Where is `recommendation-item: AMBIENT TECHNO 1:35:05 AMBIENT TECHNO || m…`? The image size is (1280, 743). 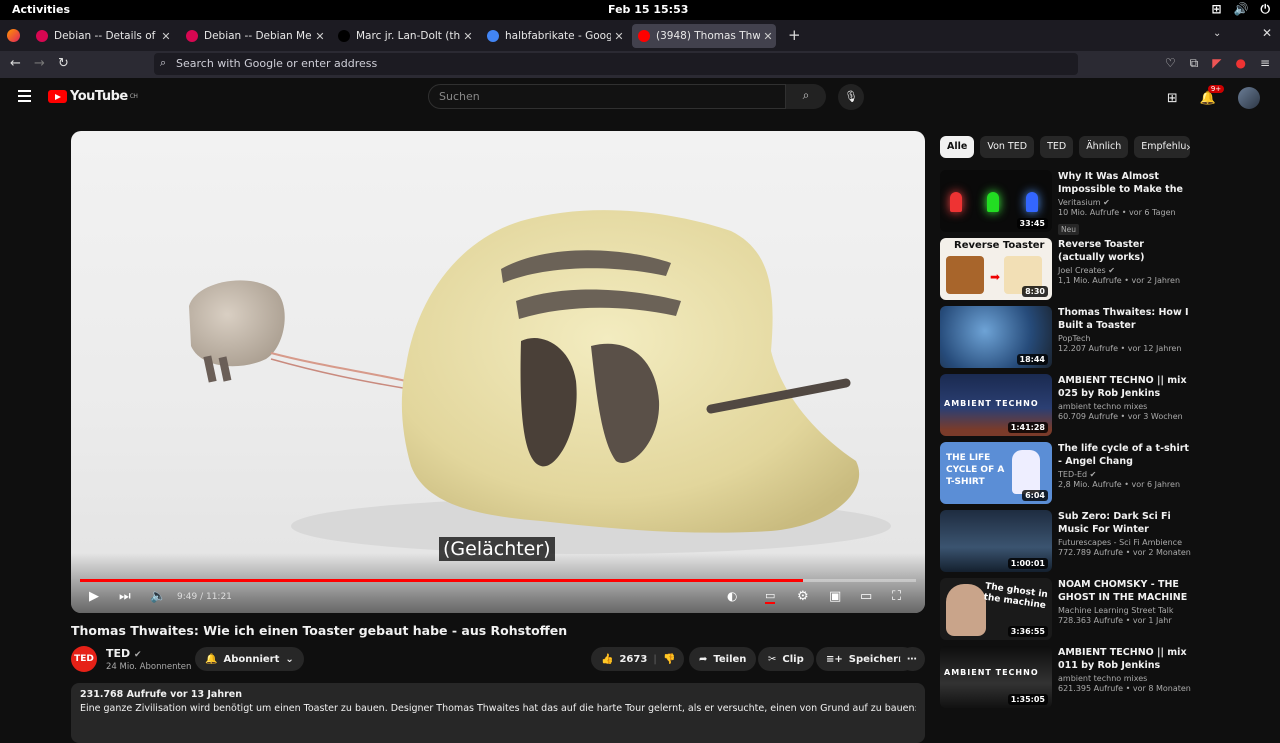 recommendation-item: AMBIENT TECHNO 1:35:05 AMBIENT TECHNO || m… is located at coordinates (1065, 677).